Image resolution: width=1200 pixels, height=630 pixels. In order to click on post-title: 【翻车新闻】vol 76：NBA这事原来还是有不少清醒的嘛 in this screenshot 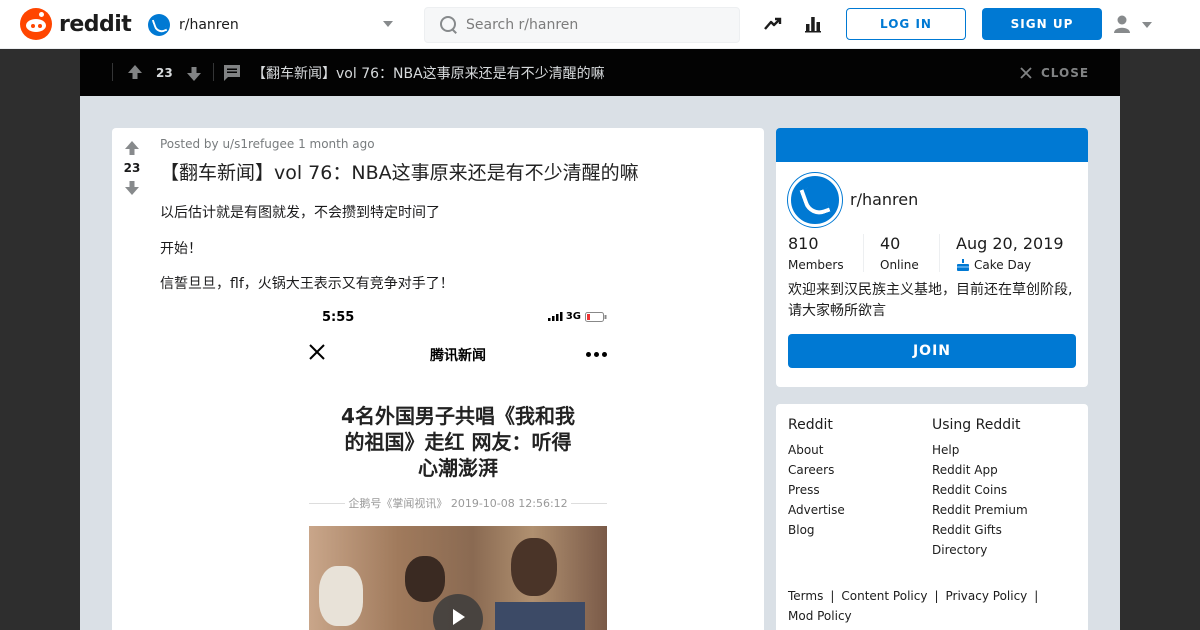, I will do `click(399, 173)`.